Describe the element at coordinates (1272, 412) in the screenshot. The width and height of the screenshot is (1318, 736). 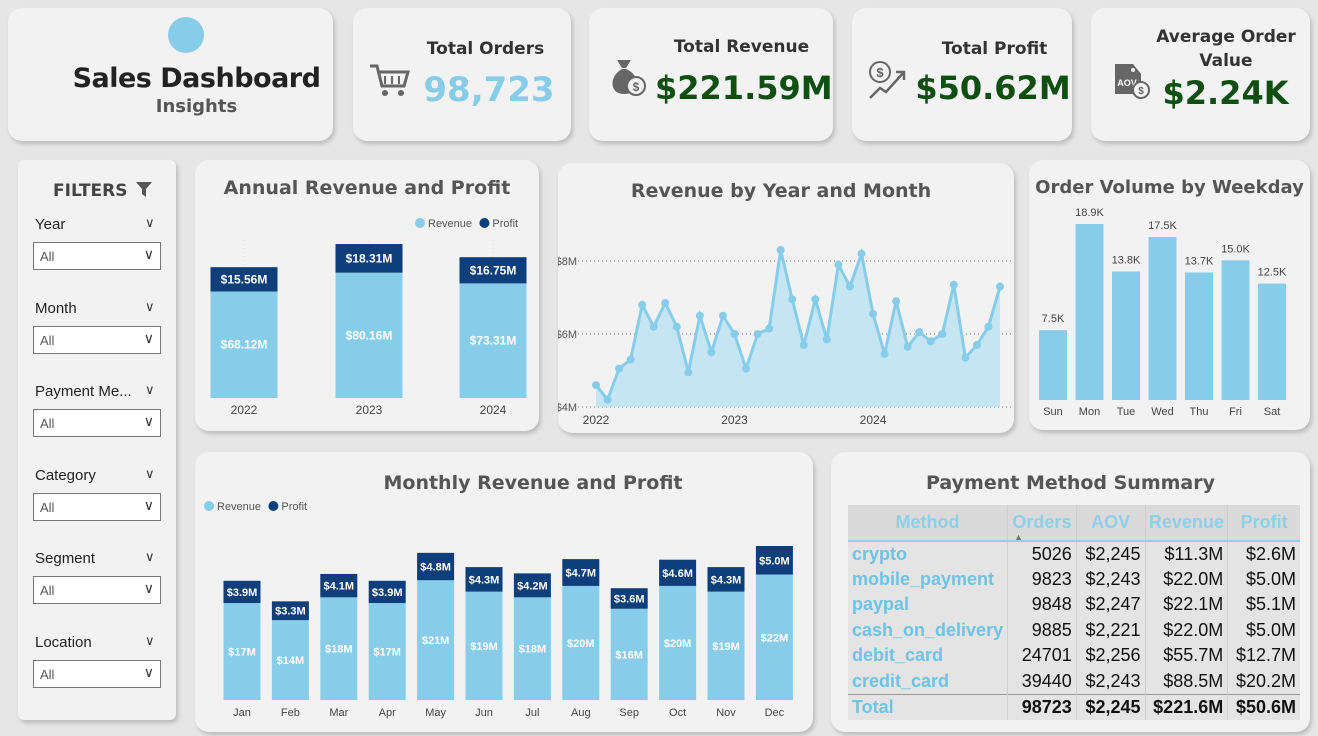
I see `x-tick-label: Sat` at that location.